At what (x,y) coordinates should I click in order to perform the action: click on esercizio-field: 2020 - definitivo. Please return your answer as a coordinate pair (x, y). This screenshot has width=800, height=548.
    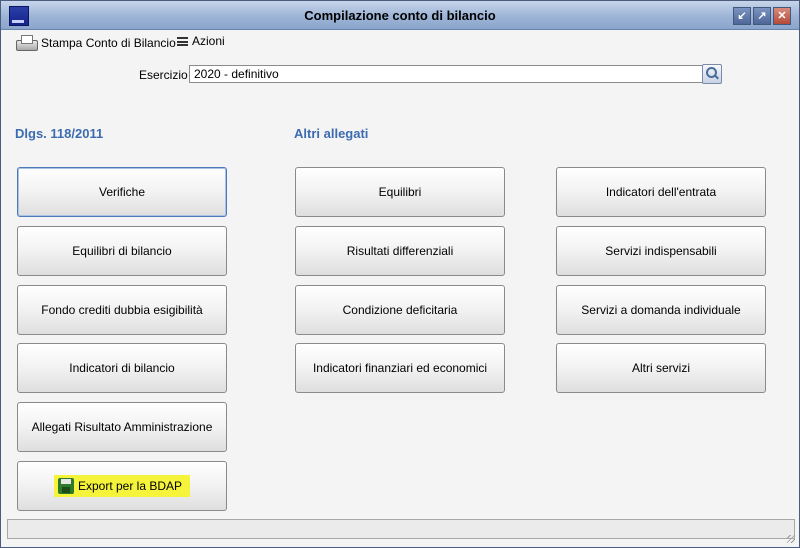
    Looking at the image, I should click on (447, 74).